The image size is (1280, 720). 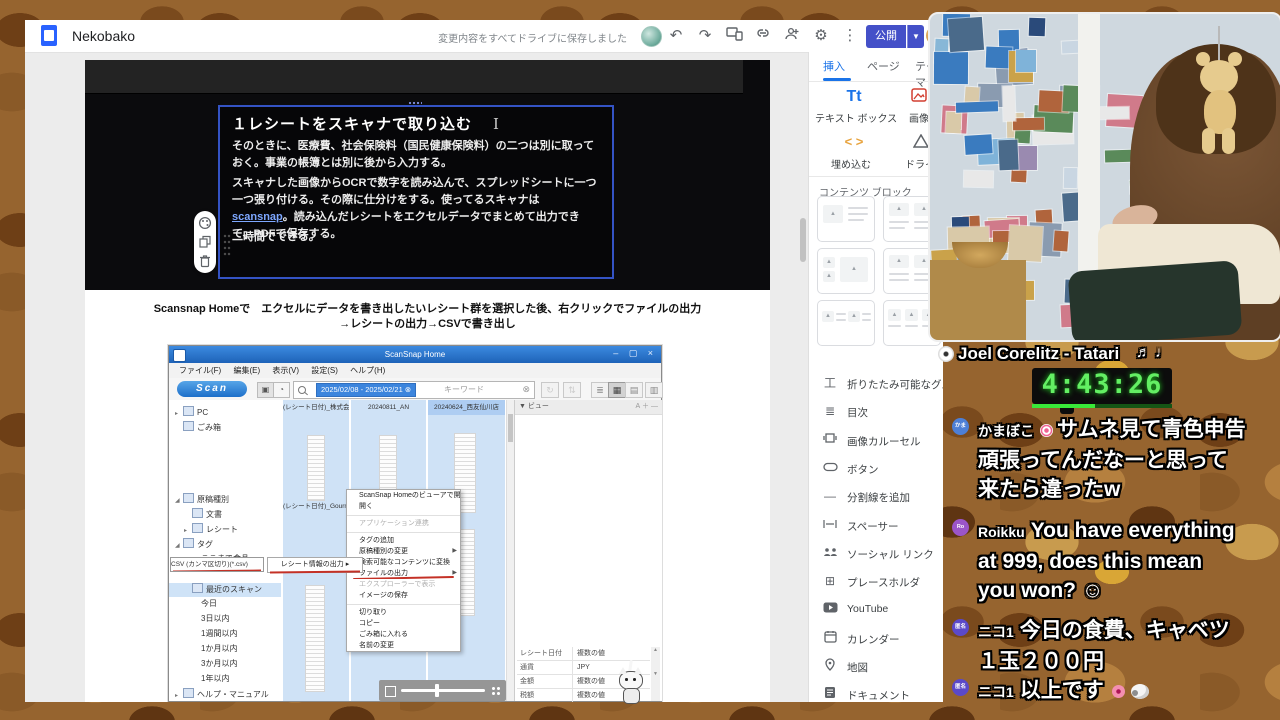 I want to click on undo-icon: ↶, so click(x=676, y=36).